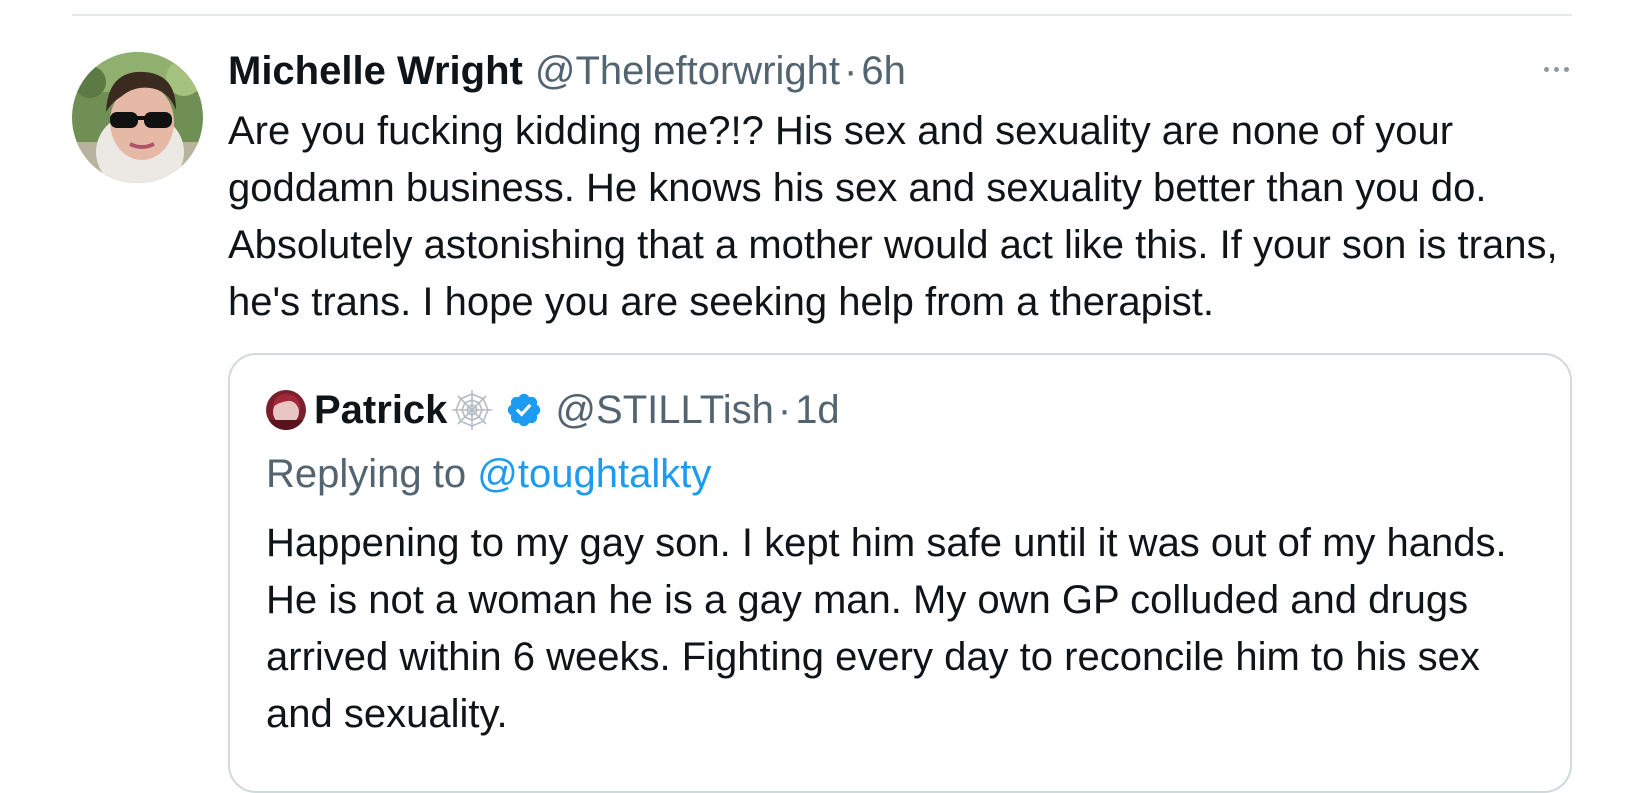 This screenshot has width=1634, height=793. What do you see at coordinates (366, 474) in the screenshot?
I see `replying-prefix: Replying to` at bounding box center [366, 474].